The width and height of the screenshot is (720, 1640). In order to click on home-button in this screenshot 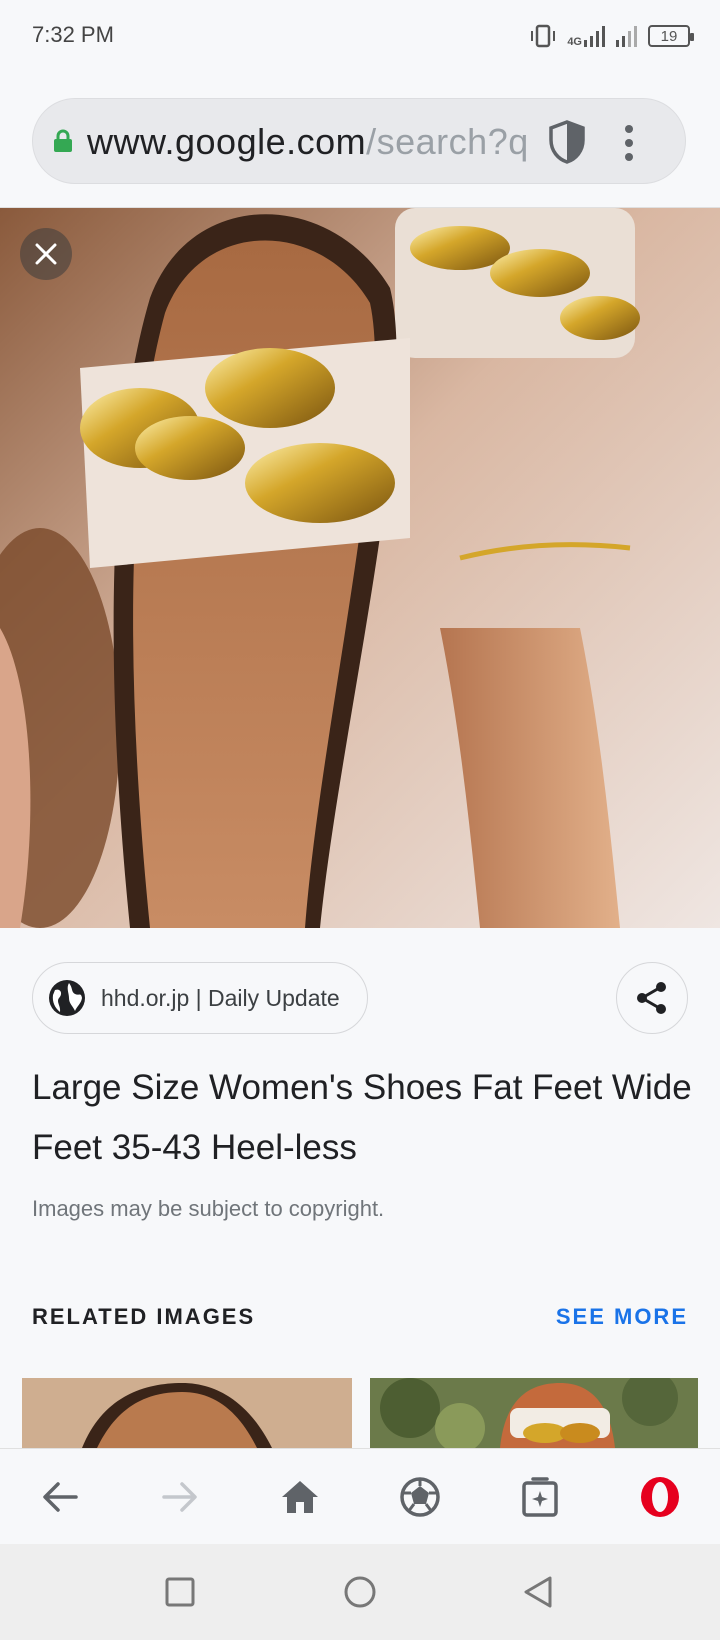, I will do `click(300, 1497)`.